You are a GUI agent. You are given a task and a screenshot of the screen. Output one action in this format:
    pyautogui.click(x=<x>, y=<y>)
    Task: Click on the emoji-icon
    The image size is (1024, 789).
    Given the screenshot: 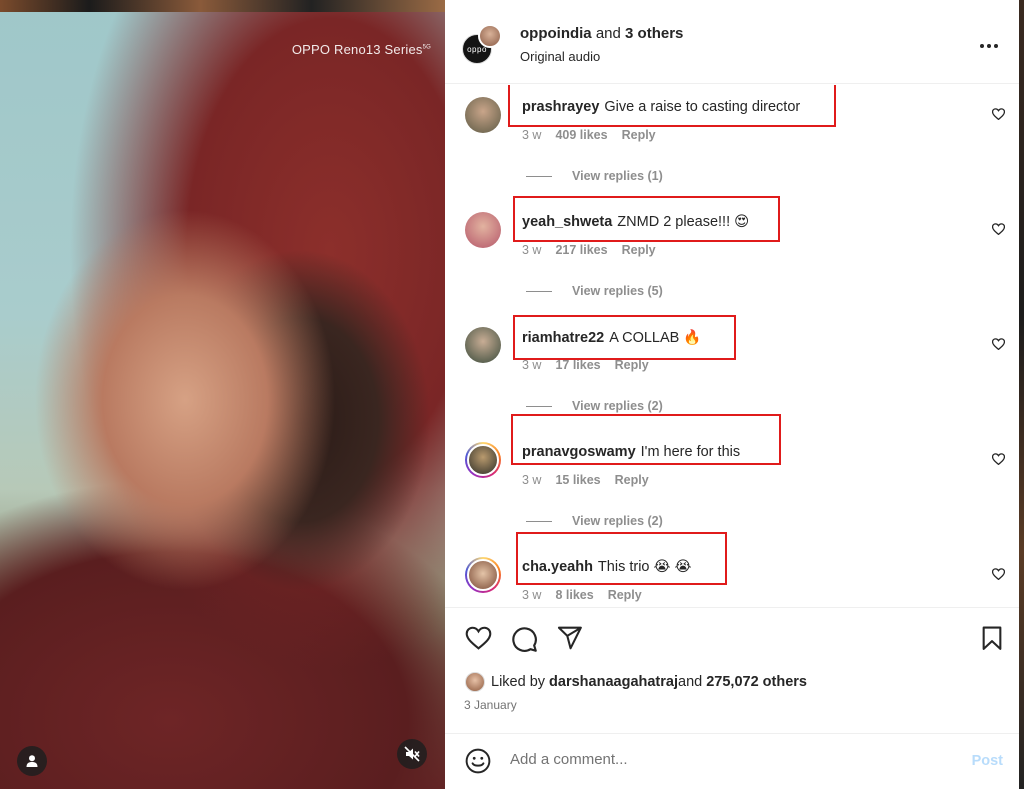 What is the action you would take?
    pyautogui.click(x=478, y=761)
    